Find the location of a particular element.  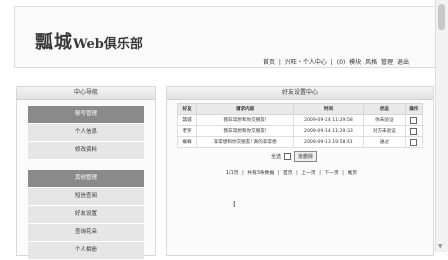

sidebar-group-account: 账号管理 个人信息 修改资料 is located at coordinates (86, 133).